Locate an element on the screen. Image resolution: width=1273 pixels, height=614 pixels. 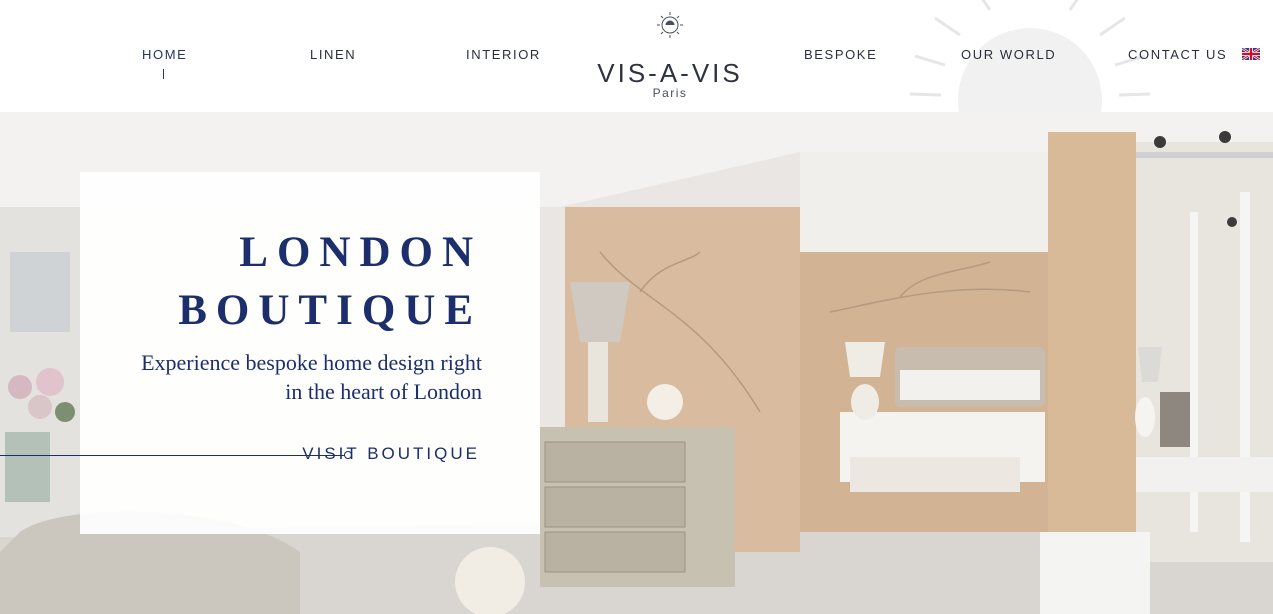
uk-flag-icon is located at coordinates (1251, 54).